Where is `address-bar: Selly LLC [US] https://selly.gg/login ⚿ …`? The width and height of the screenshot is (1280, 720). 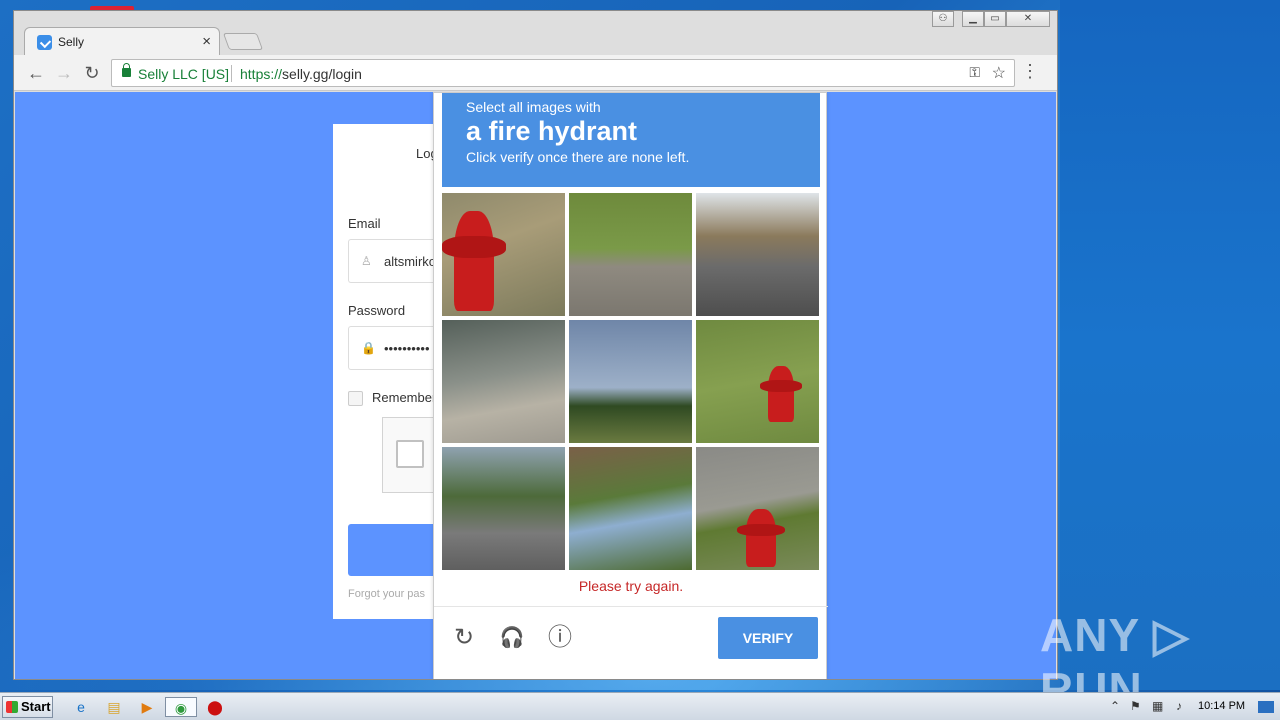 address-bar: Selly LLC [US] https://selly.gg/login ⚿ … is located at coordinates (563, 73).